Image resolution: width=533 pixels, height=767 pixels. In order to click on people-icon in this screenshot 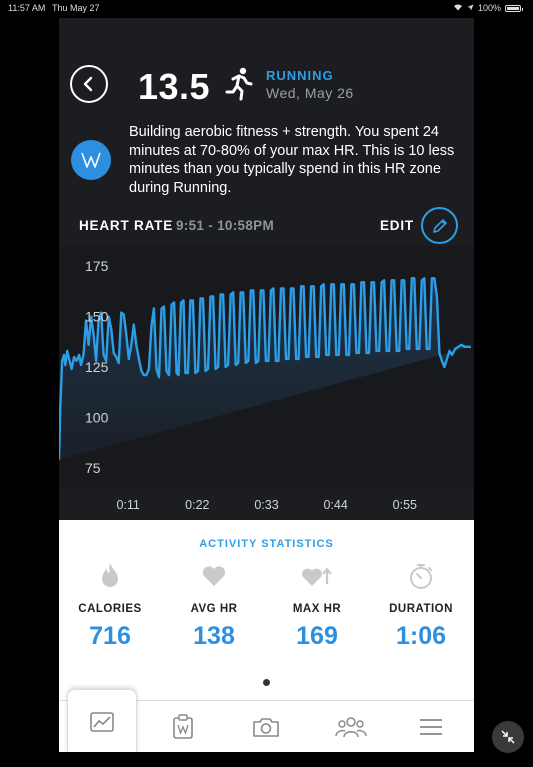, I will do `click(351, 727)`.